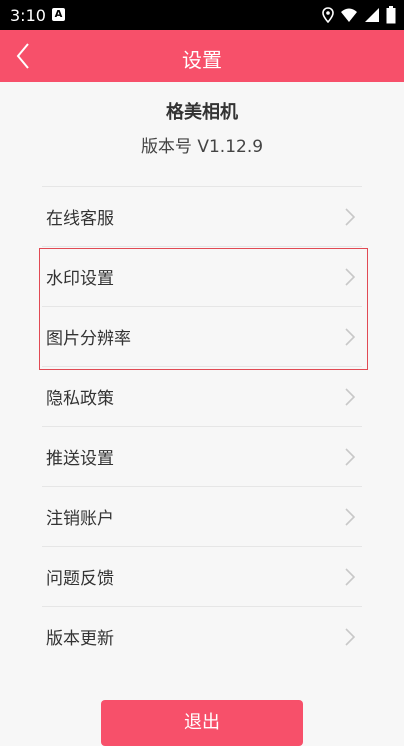  I want to click on menu-item-privacy-policy: 隐私政策, so click(202, 396).